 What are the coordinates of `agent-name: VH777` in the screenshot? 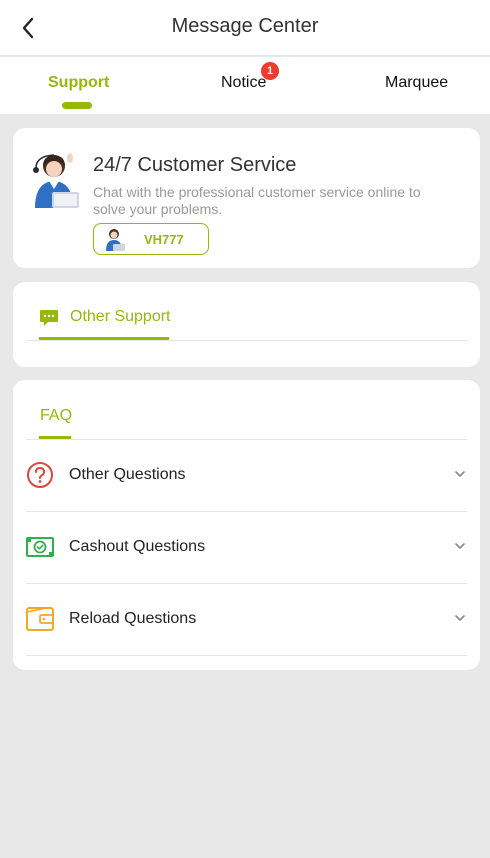 It's located at (164, 239).